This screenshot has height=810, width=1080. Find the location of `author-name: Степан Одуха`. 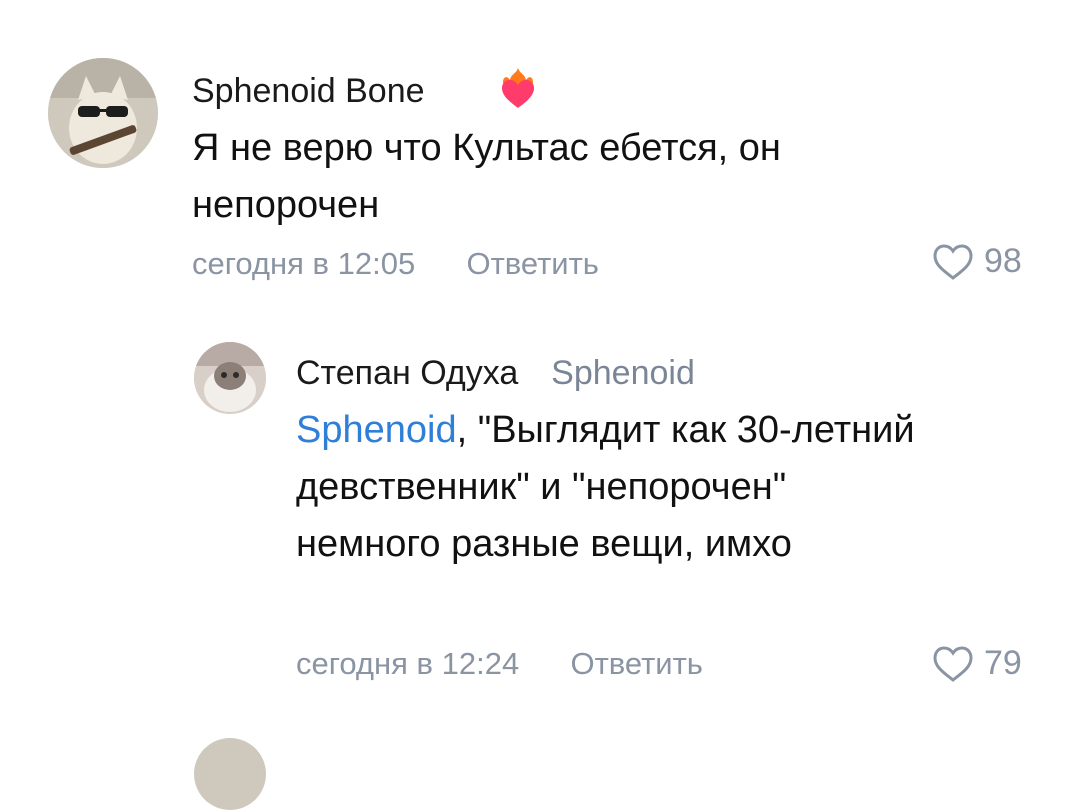

author-name: Степан Одуха is located at coordinates (407, 373).